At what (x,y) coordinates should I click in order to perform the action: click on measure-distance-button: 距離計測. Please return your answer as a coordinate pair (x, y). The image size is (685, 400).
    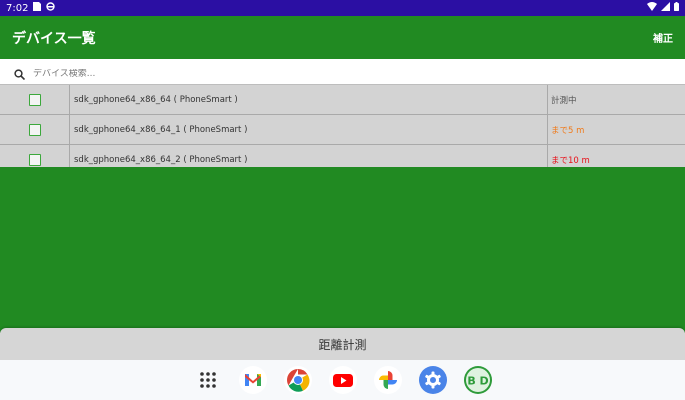
    Looking at the image, I should click on (342, 344).